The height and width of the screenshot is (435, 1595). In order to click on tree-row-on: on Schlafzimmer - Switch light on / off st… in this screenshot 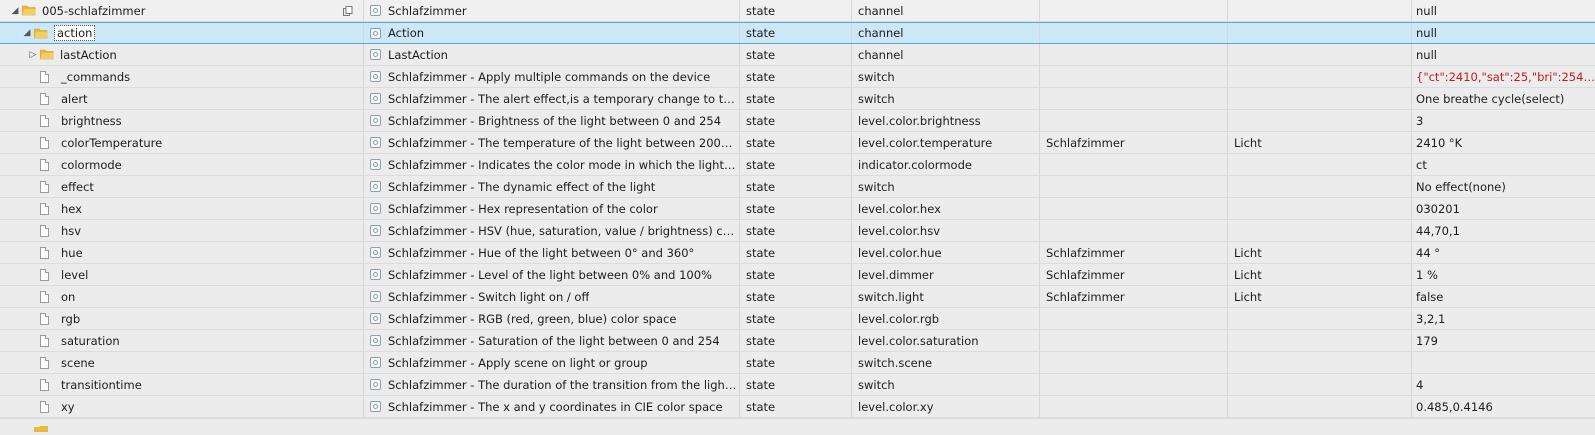, I will do `click(797, 297)`.